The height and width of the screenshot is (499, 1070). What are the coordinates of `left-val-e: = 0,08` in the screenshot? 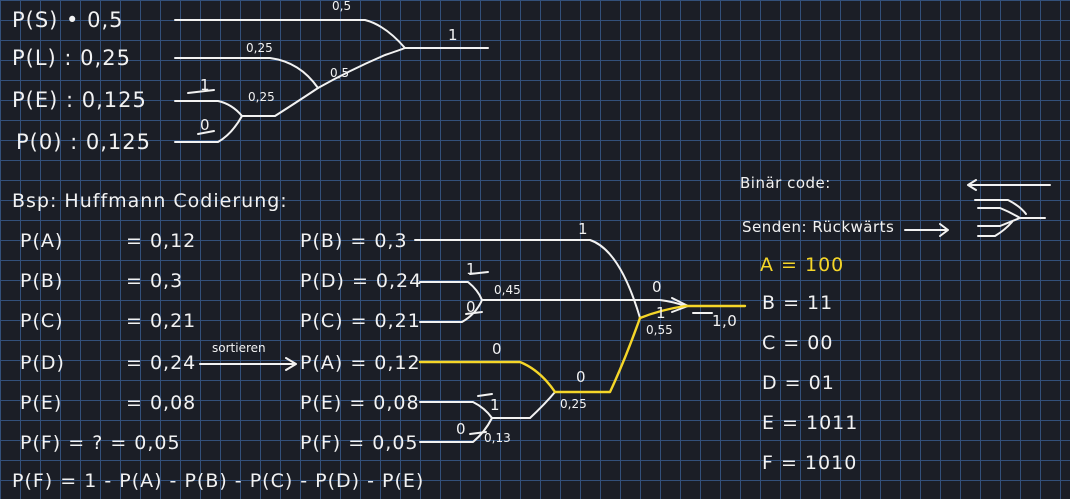 It's located at (161, 403).